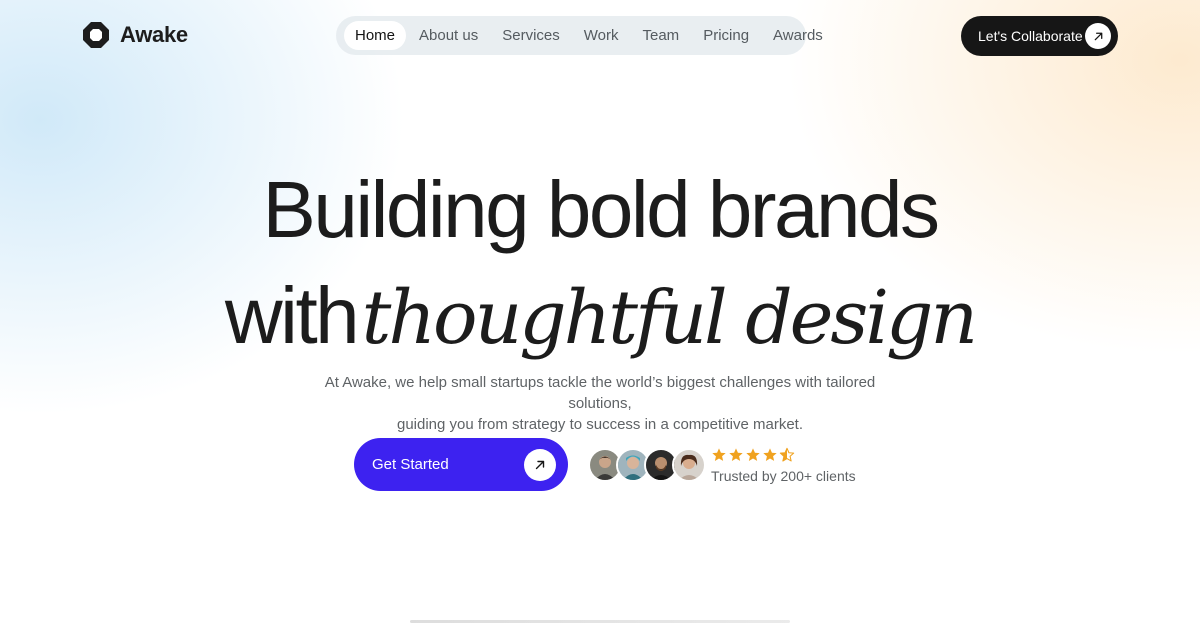 Image resolution: width=1200 pixels, height=628 pixels. I want to click on brand-name: Awake, so click(154, 34).